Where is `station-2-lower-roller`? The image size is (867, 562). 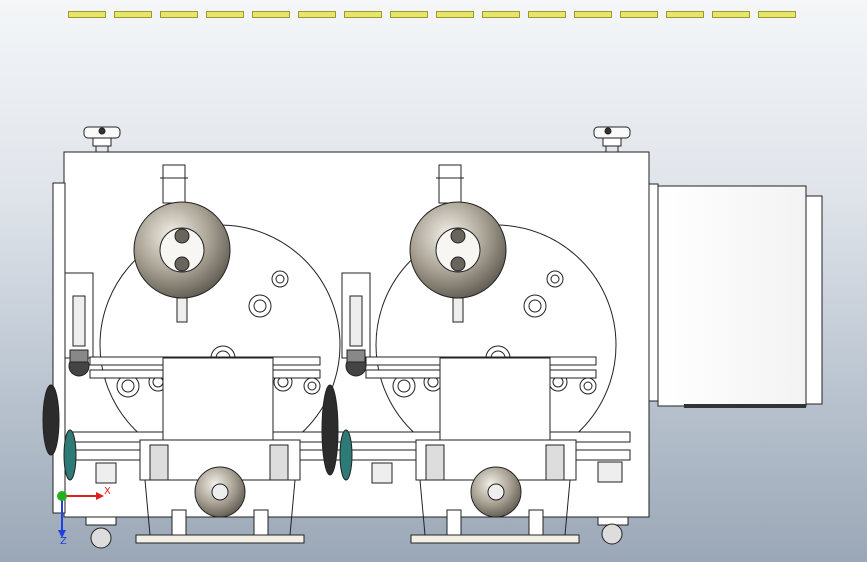 station-2-lower-roller is located at coordinates (496, 492).